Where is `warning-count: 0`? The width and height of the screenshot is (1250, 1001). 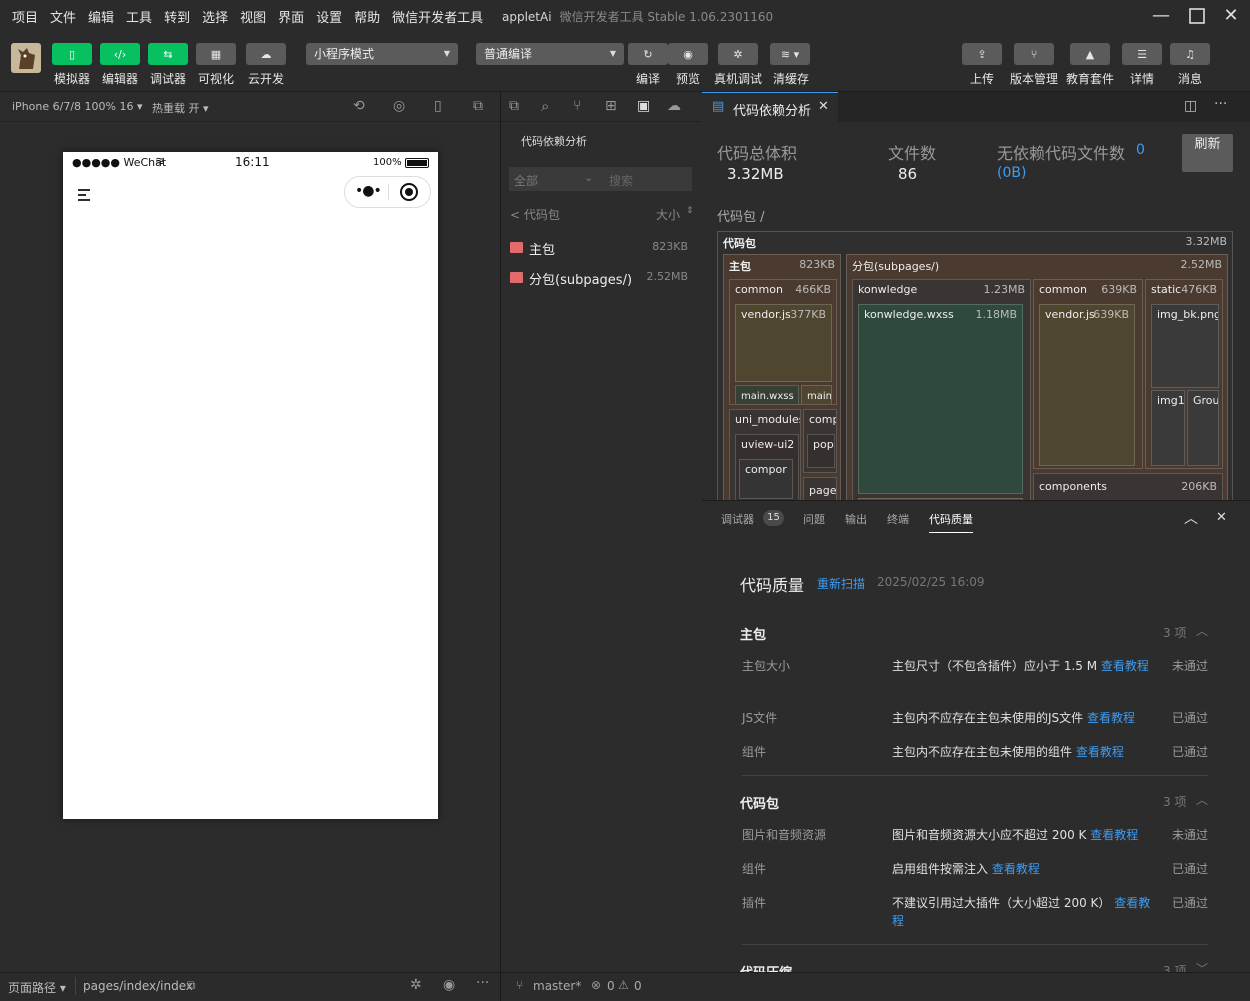 warning-count: 0 is located at coordinates (638, 986).